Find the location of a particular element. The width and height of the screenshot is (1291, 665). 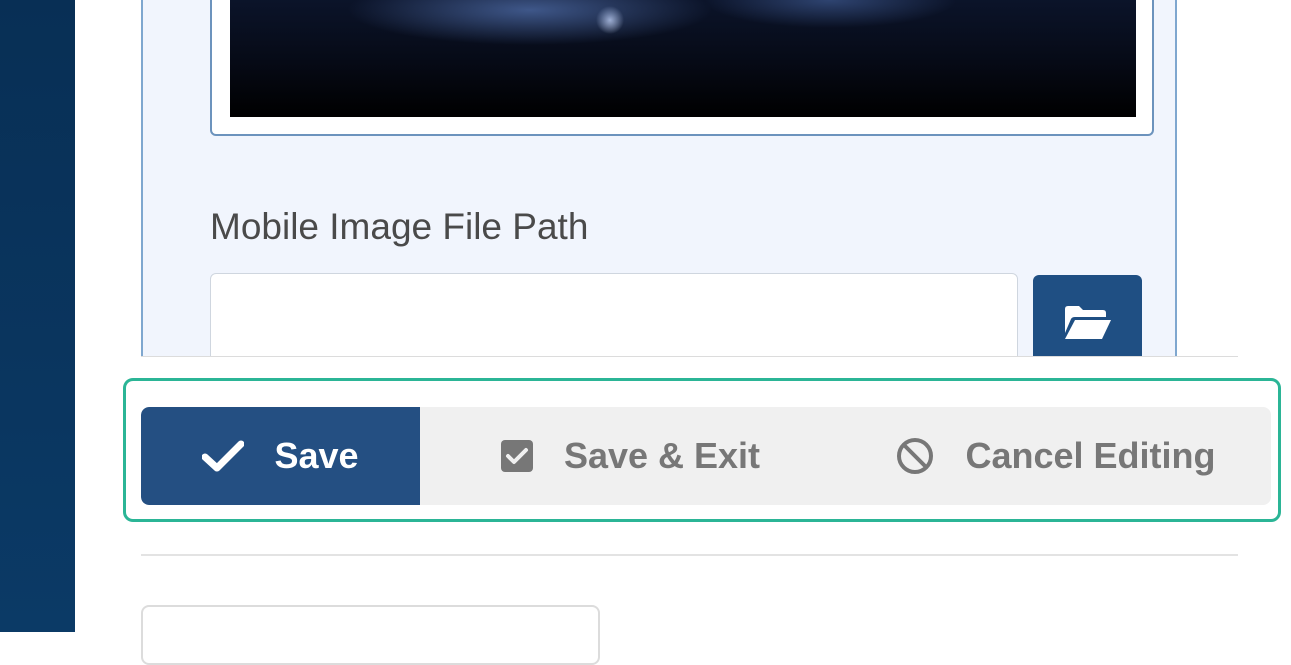

mobile-image-file-path-input is located at coordinates (614, 314).